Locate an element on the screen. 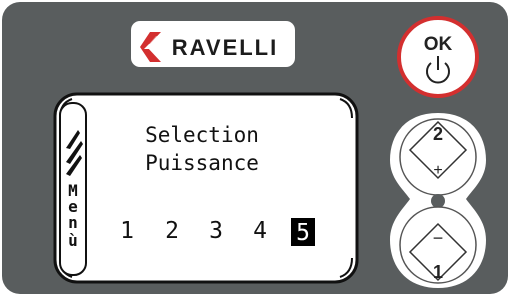 The height and width of the screenshot is (300, 510). minus-button-number: 1 is located at coordinates (438, 272).